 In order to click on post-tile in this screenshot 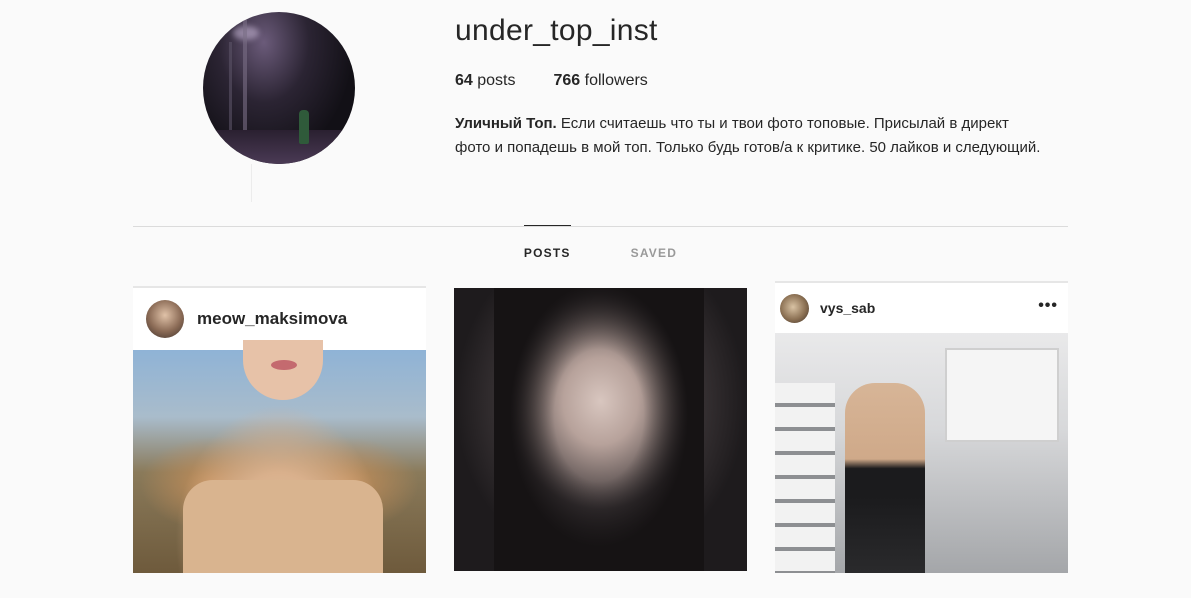, I will do `click(600, 429)`.